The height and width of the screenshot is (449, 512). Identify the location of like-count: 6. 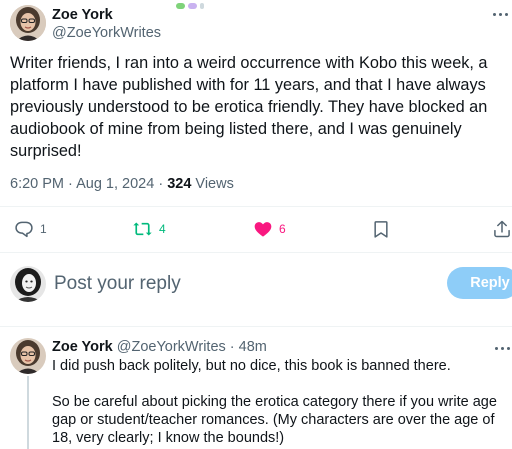
(282, 229).